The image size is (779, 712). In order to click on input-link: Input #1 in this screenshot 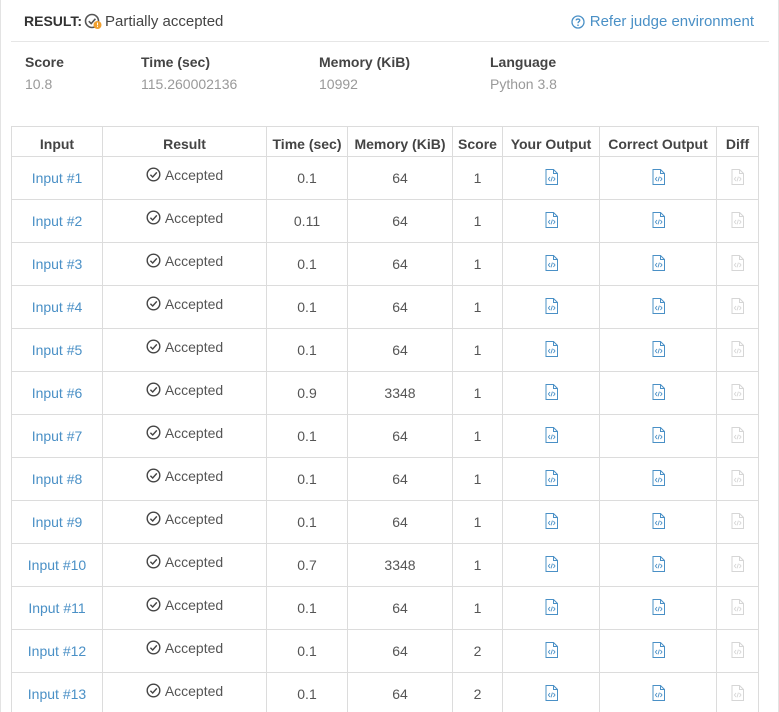, I will do `click(57, 178)`.